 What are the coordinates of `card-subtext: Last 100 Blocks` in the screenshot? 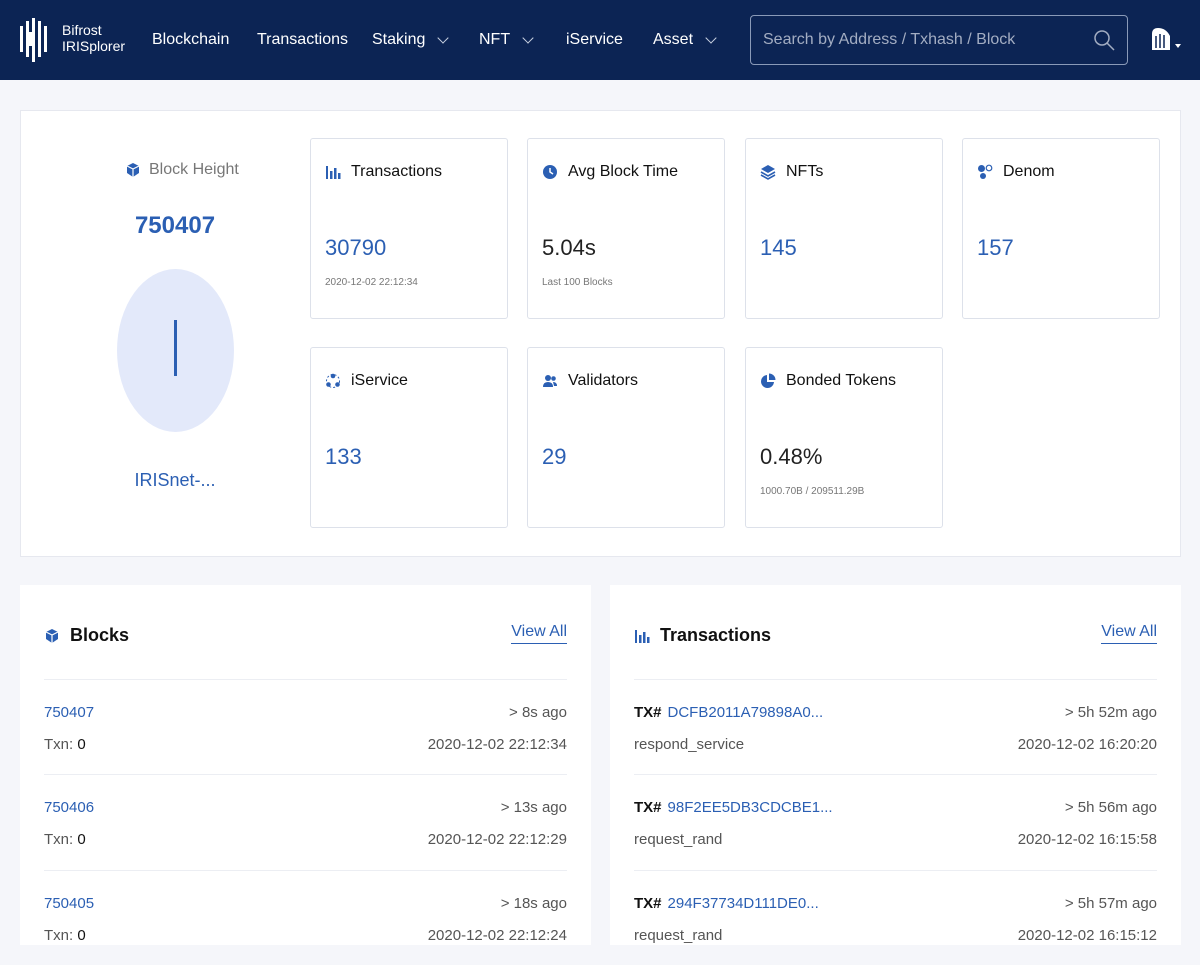 It's located at (577, 282).